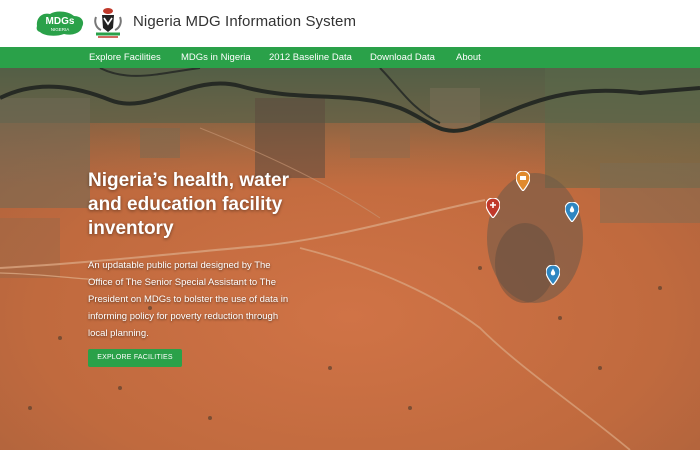 Image resolution: width=700 pixels, height=450 pixels. Describe the element at coordinates (310, 57) in the screenshot. I see `nav-baseline-data: 2012 Baseline Data` at that location.